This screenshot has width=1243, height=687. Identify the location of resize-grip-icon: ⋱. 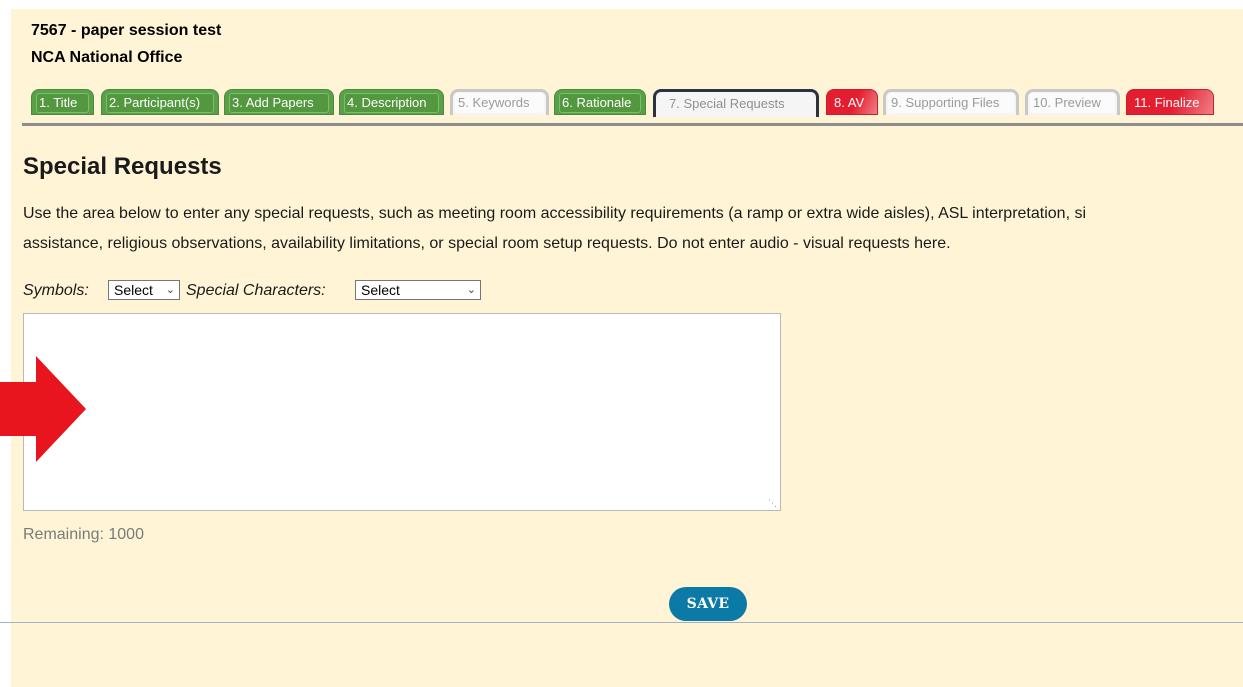
(772, 503).